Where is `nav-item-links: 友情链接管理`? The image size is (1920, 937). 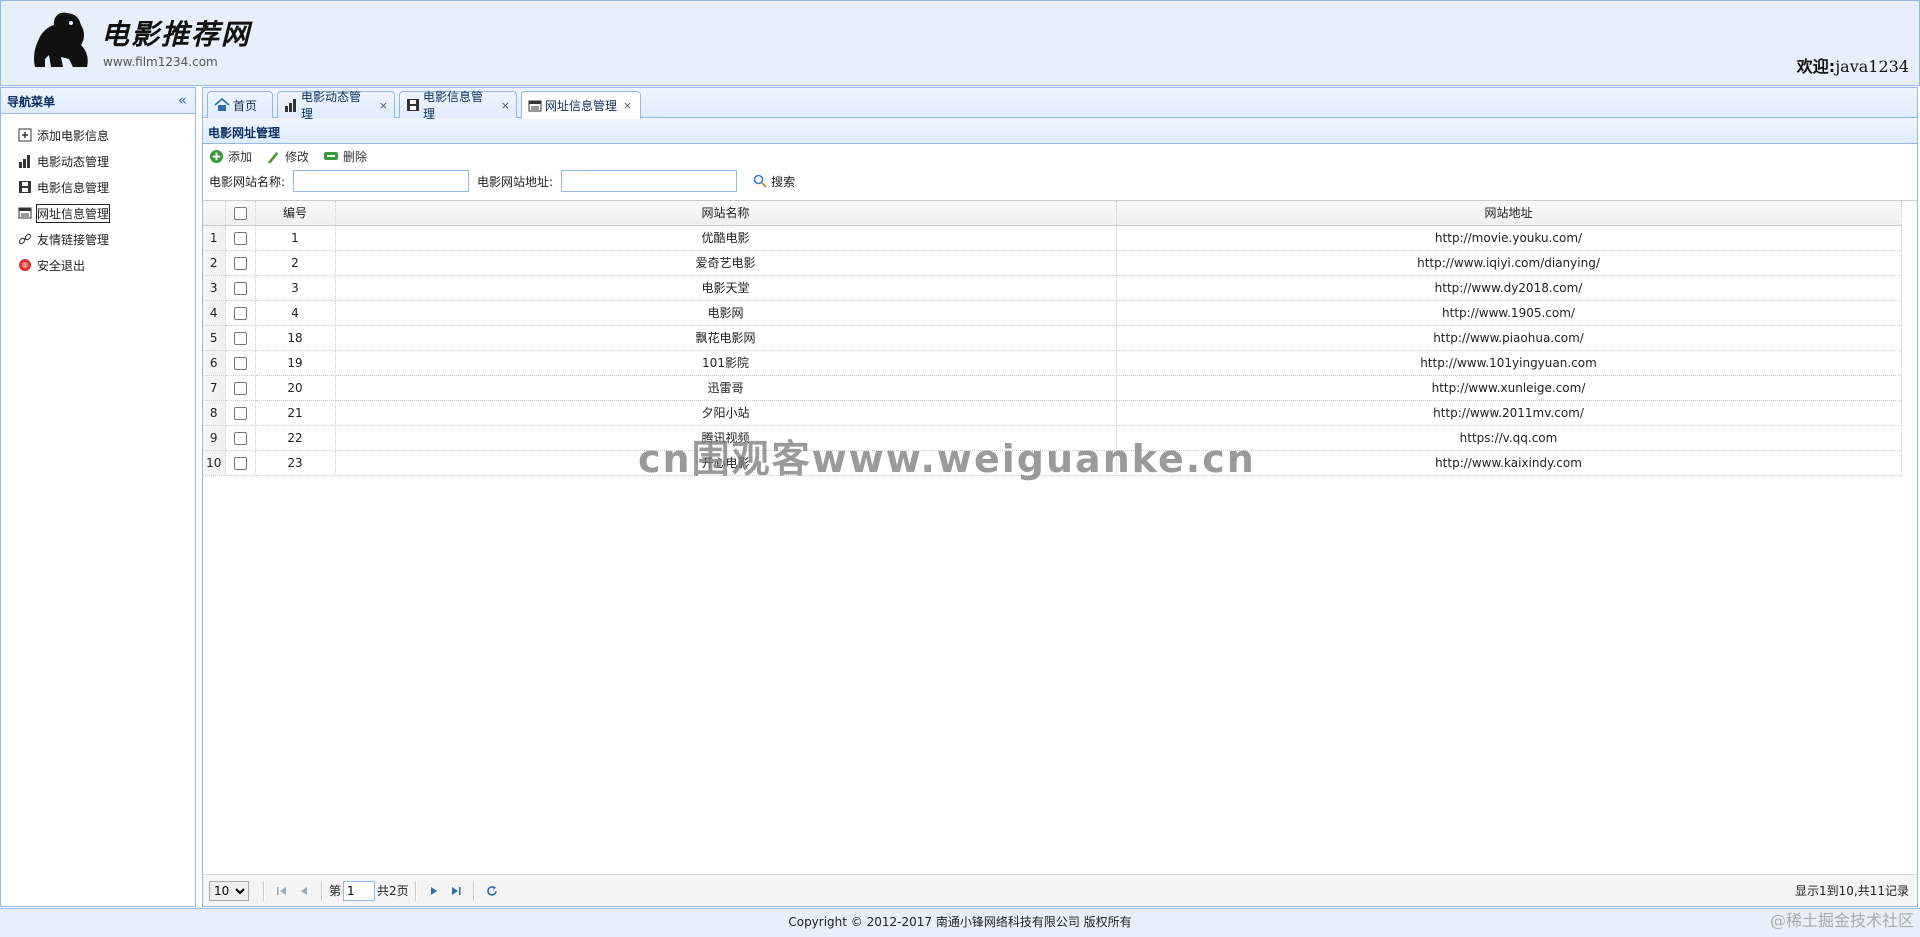
nav-item-links: 友情链接管理 is located at coordinates (106, 239).